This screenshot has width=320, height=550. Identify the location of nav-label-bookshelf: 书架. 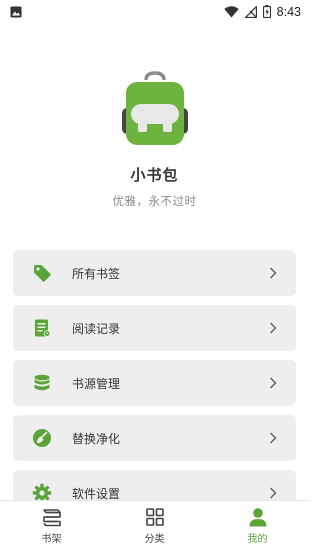
(51, 539).